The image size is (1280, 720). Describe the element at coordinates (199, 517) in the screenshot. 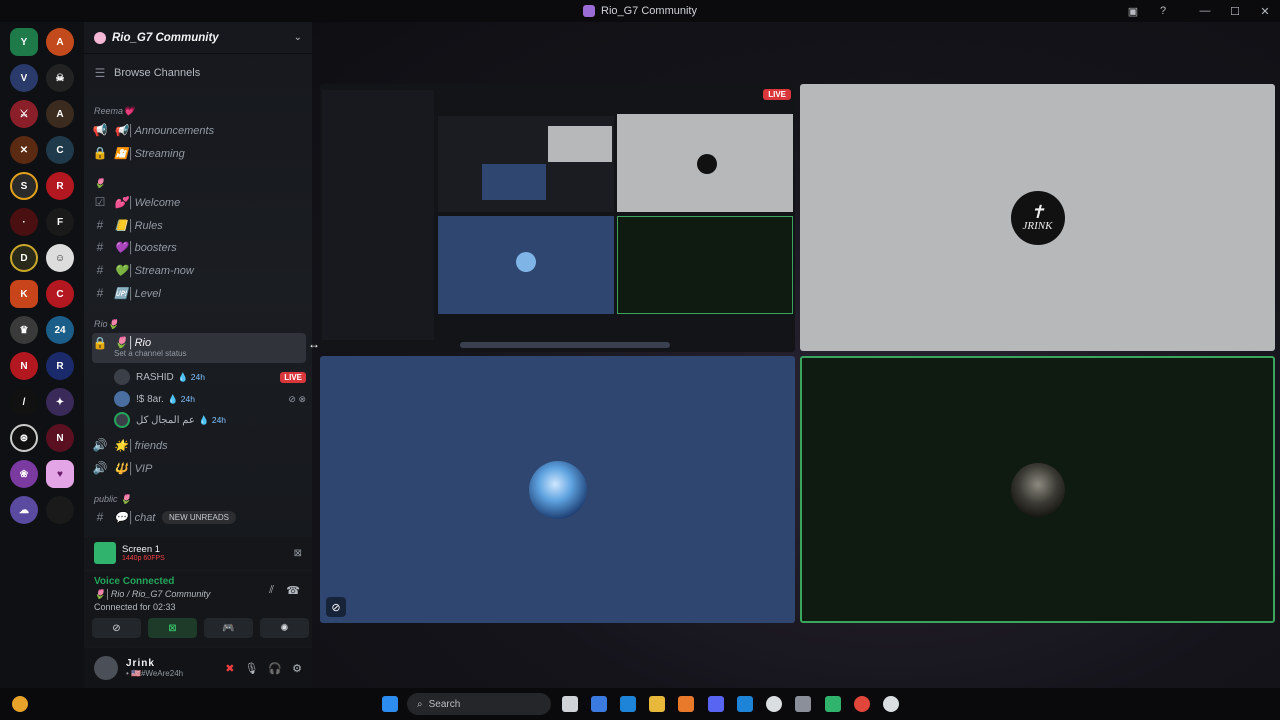

I see `new-unreads-button: NEW UNREADS` at that location.